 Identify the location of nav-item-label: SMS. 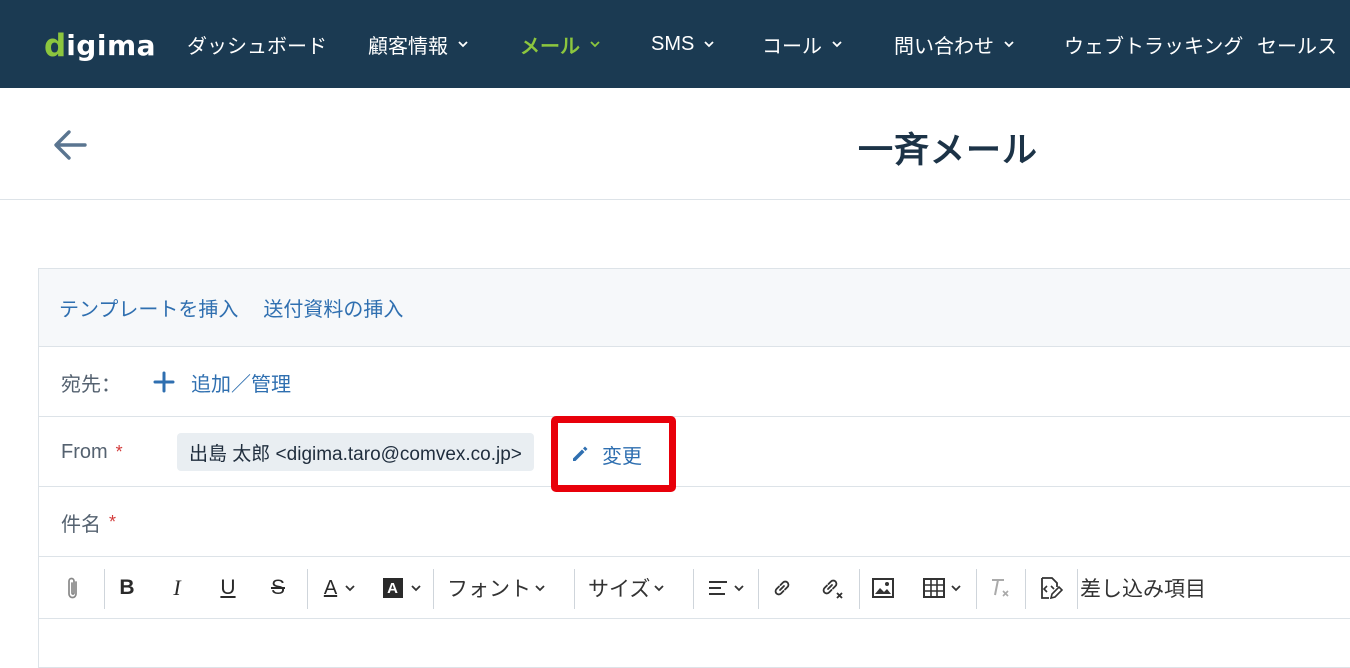
(673, 43).